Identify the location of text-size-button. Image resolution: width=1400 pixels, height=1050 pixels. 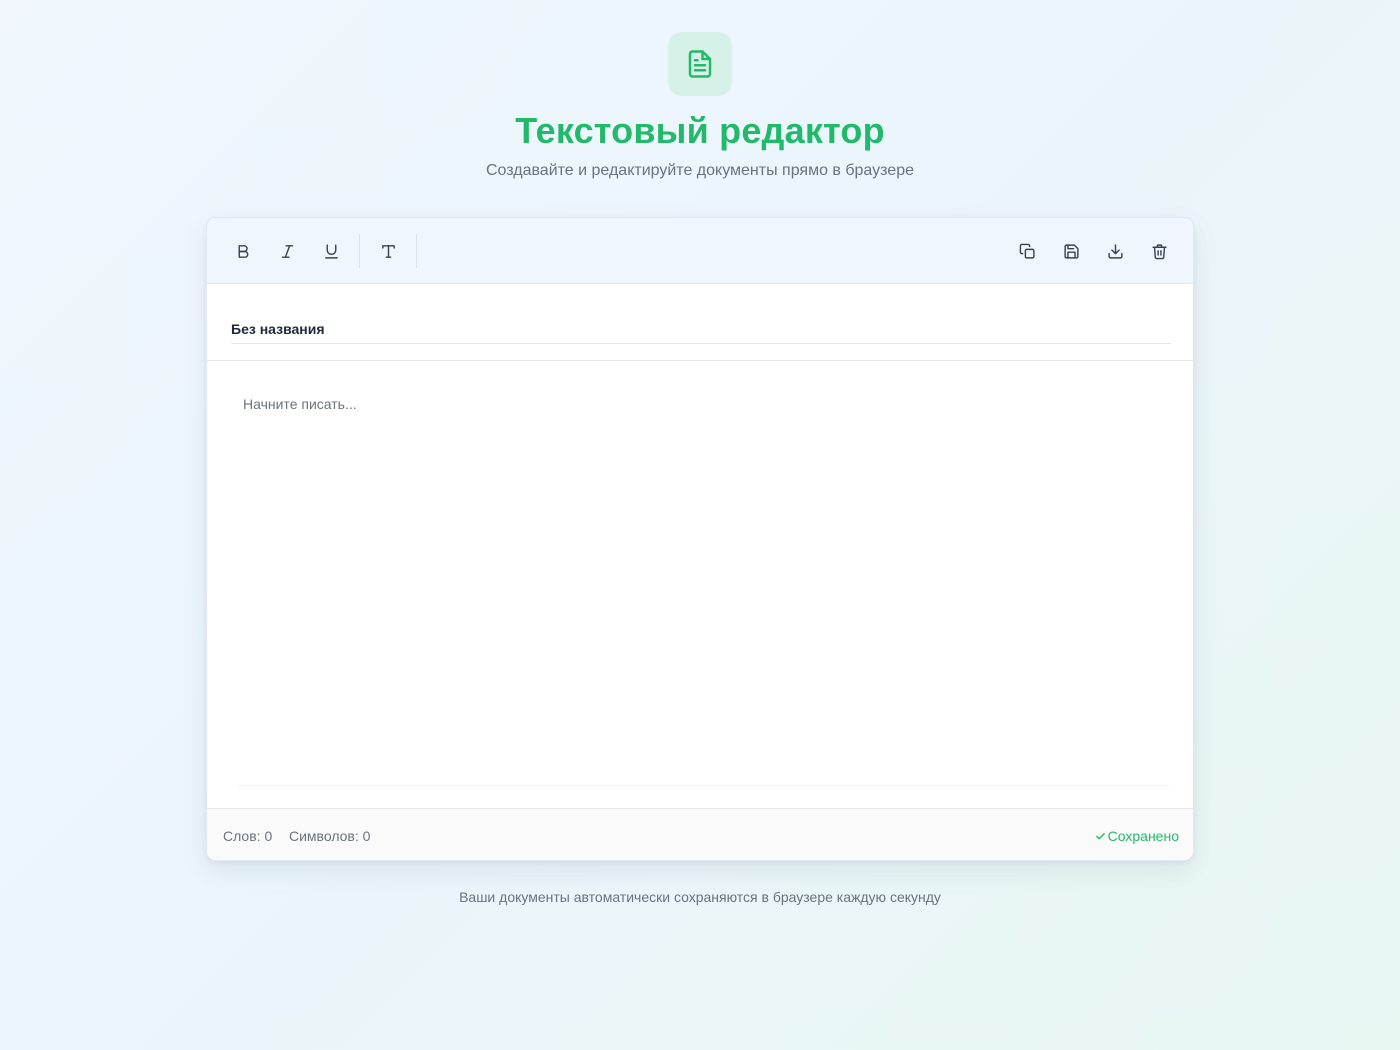
(388, 251).